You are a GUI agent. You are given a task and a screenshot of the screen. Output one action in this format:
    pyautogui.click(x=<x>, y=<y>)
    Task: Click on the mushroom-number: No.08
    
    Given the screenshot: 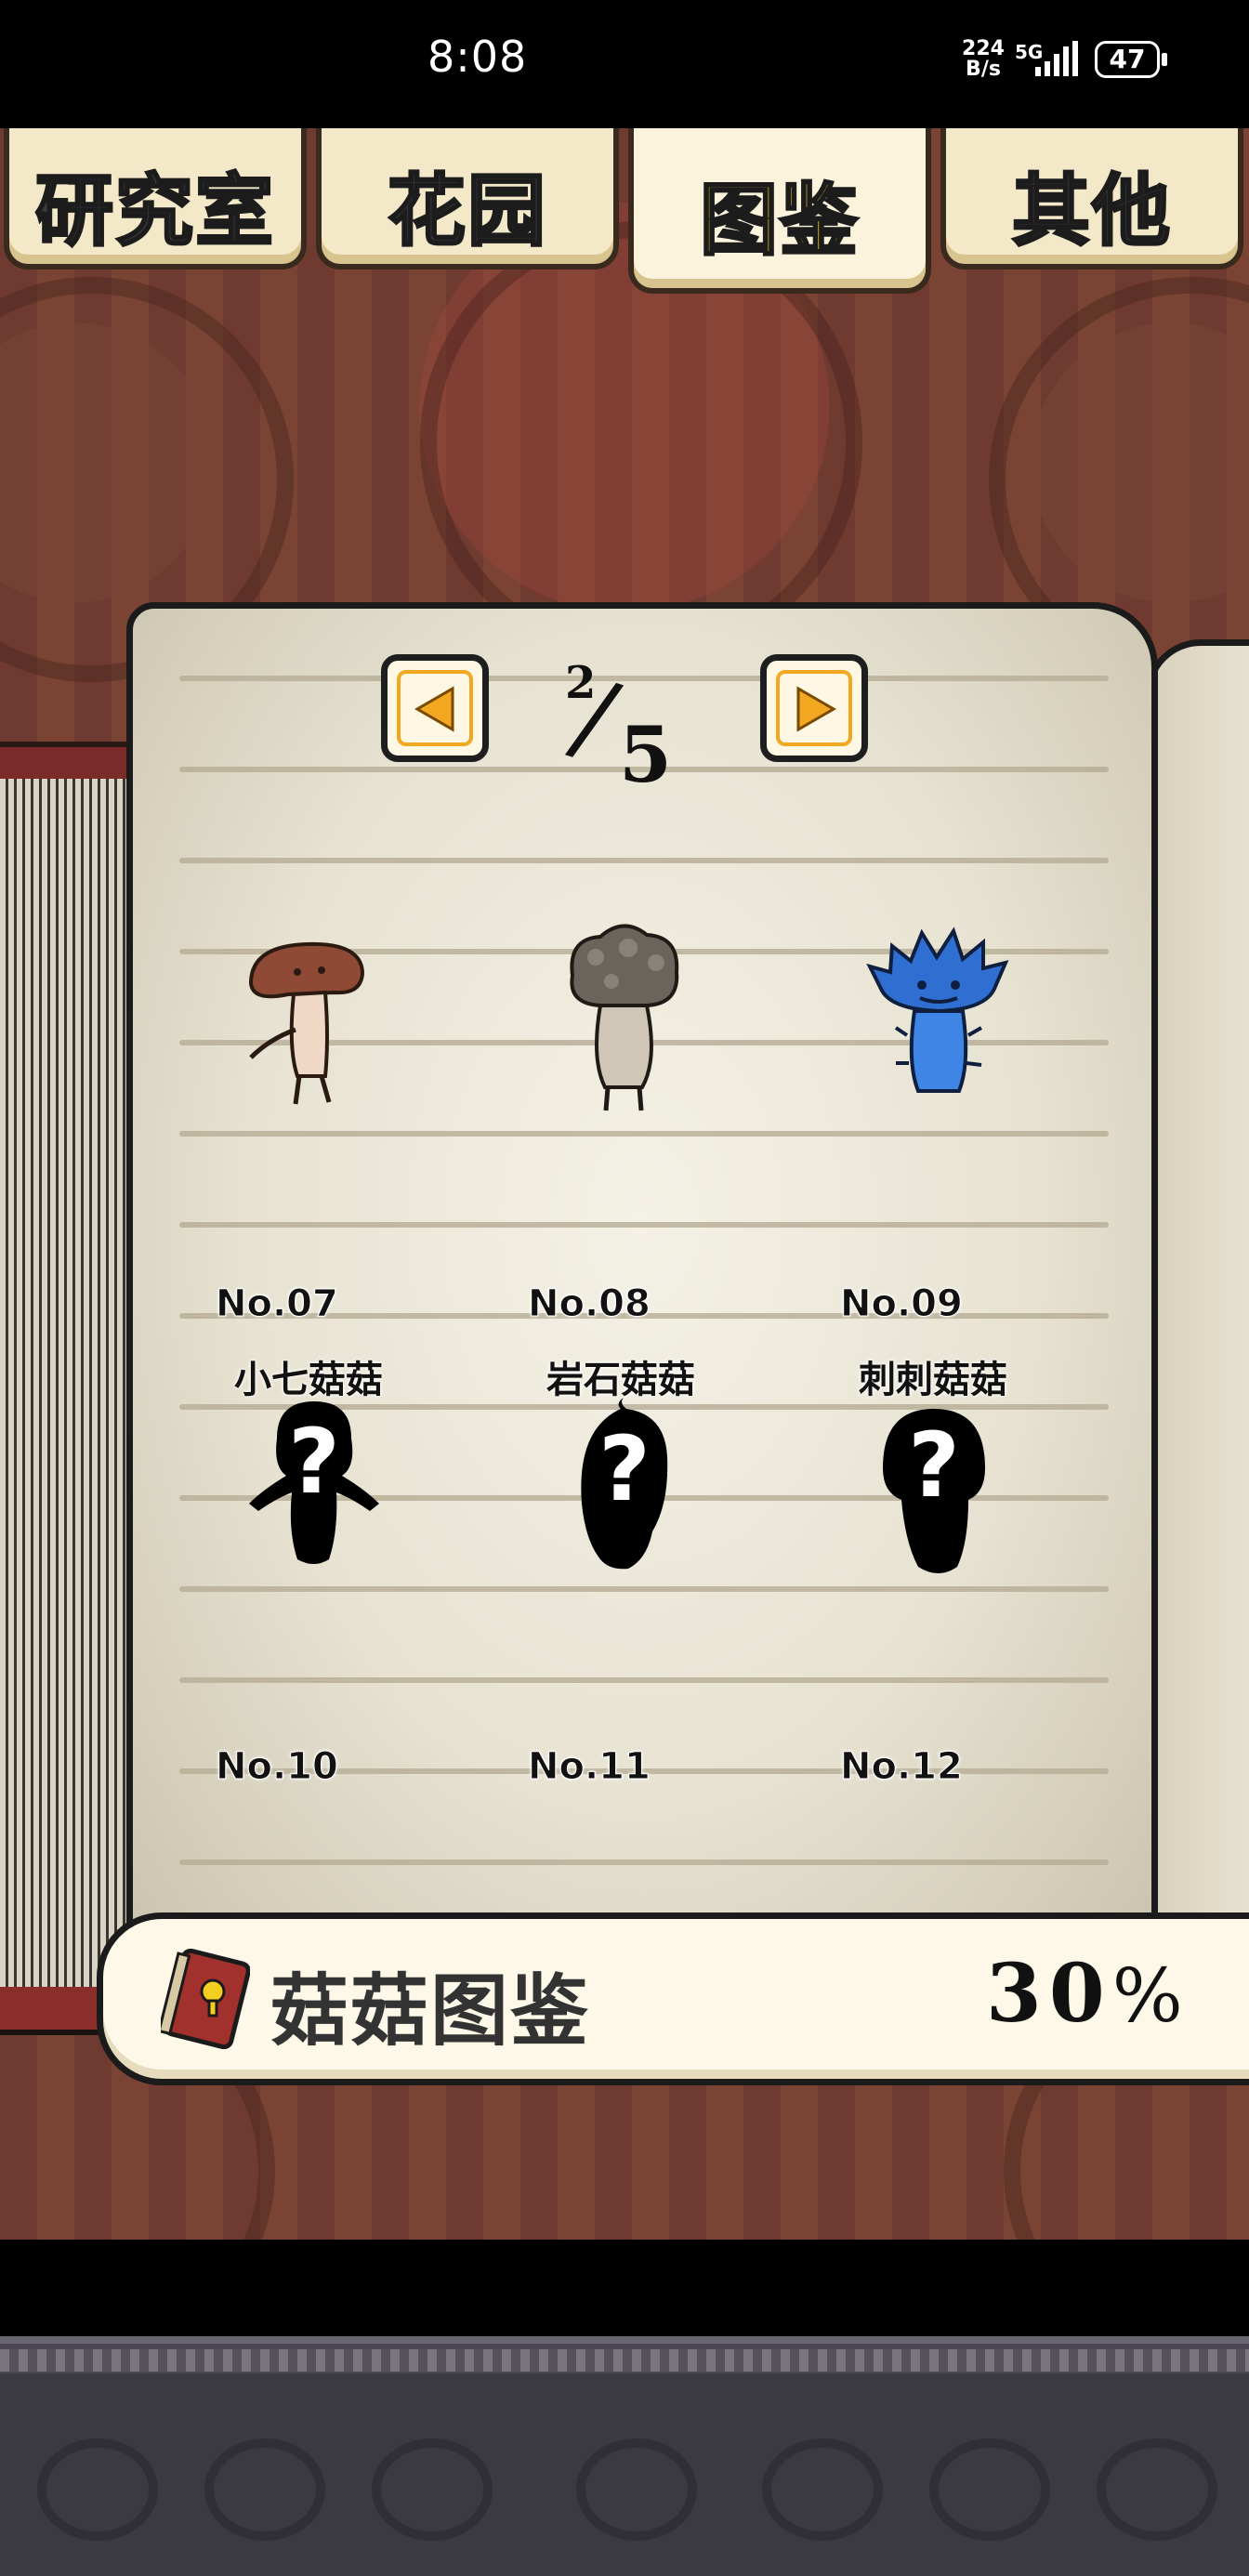 What is the action you would take?
    pyautogui.click(x=589, y=1304)
    